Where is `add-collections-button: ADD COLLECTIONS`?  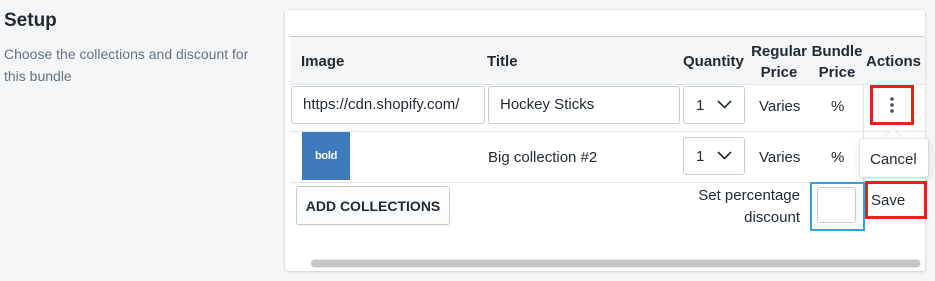 add-collections-button: ADD COLLECTIONS is located at coordinates (373, 205).